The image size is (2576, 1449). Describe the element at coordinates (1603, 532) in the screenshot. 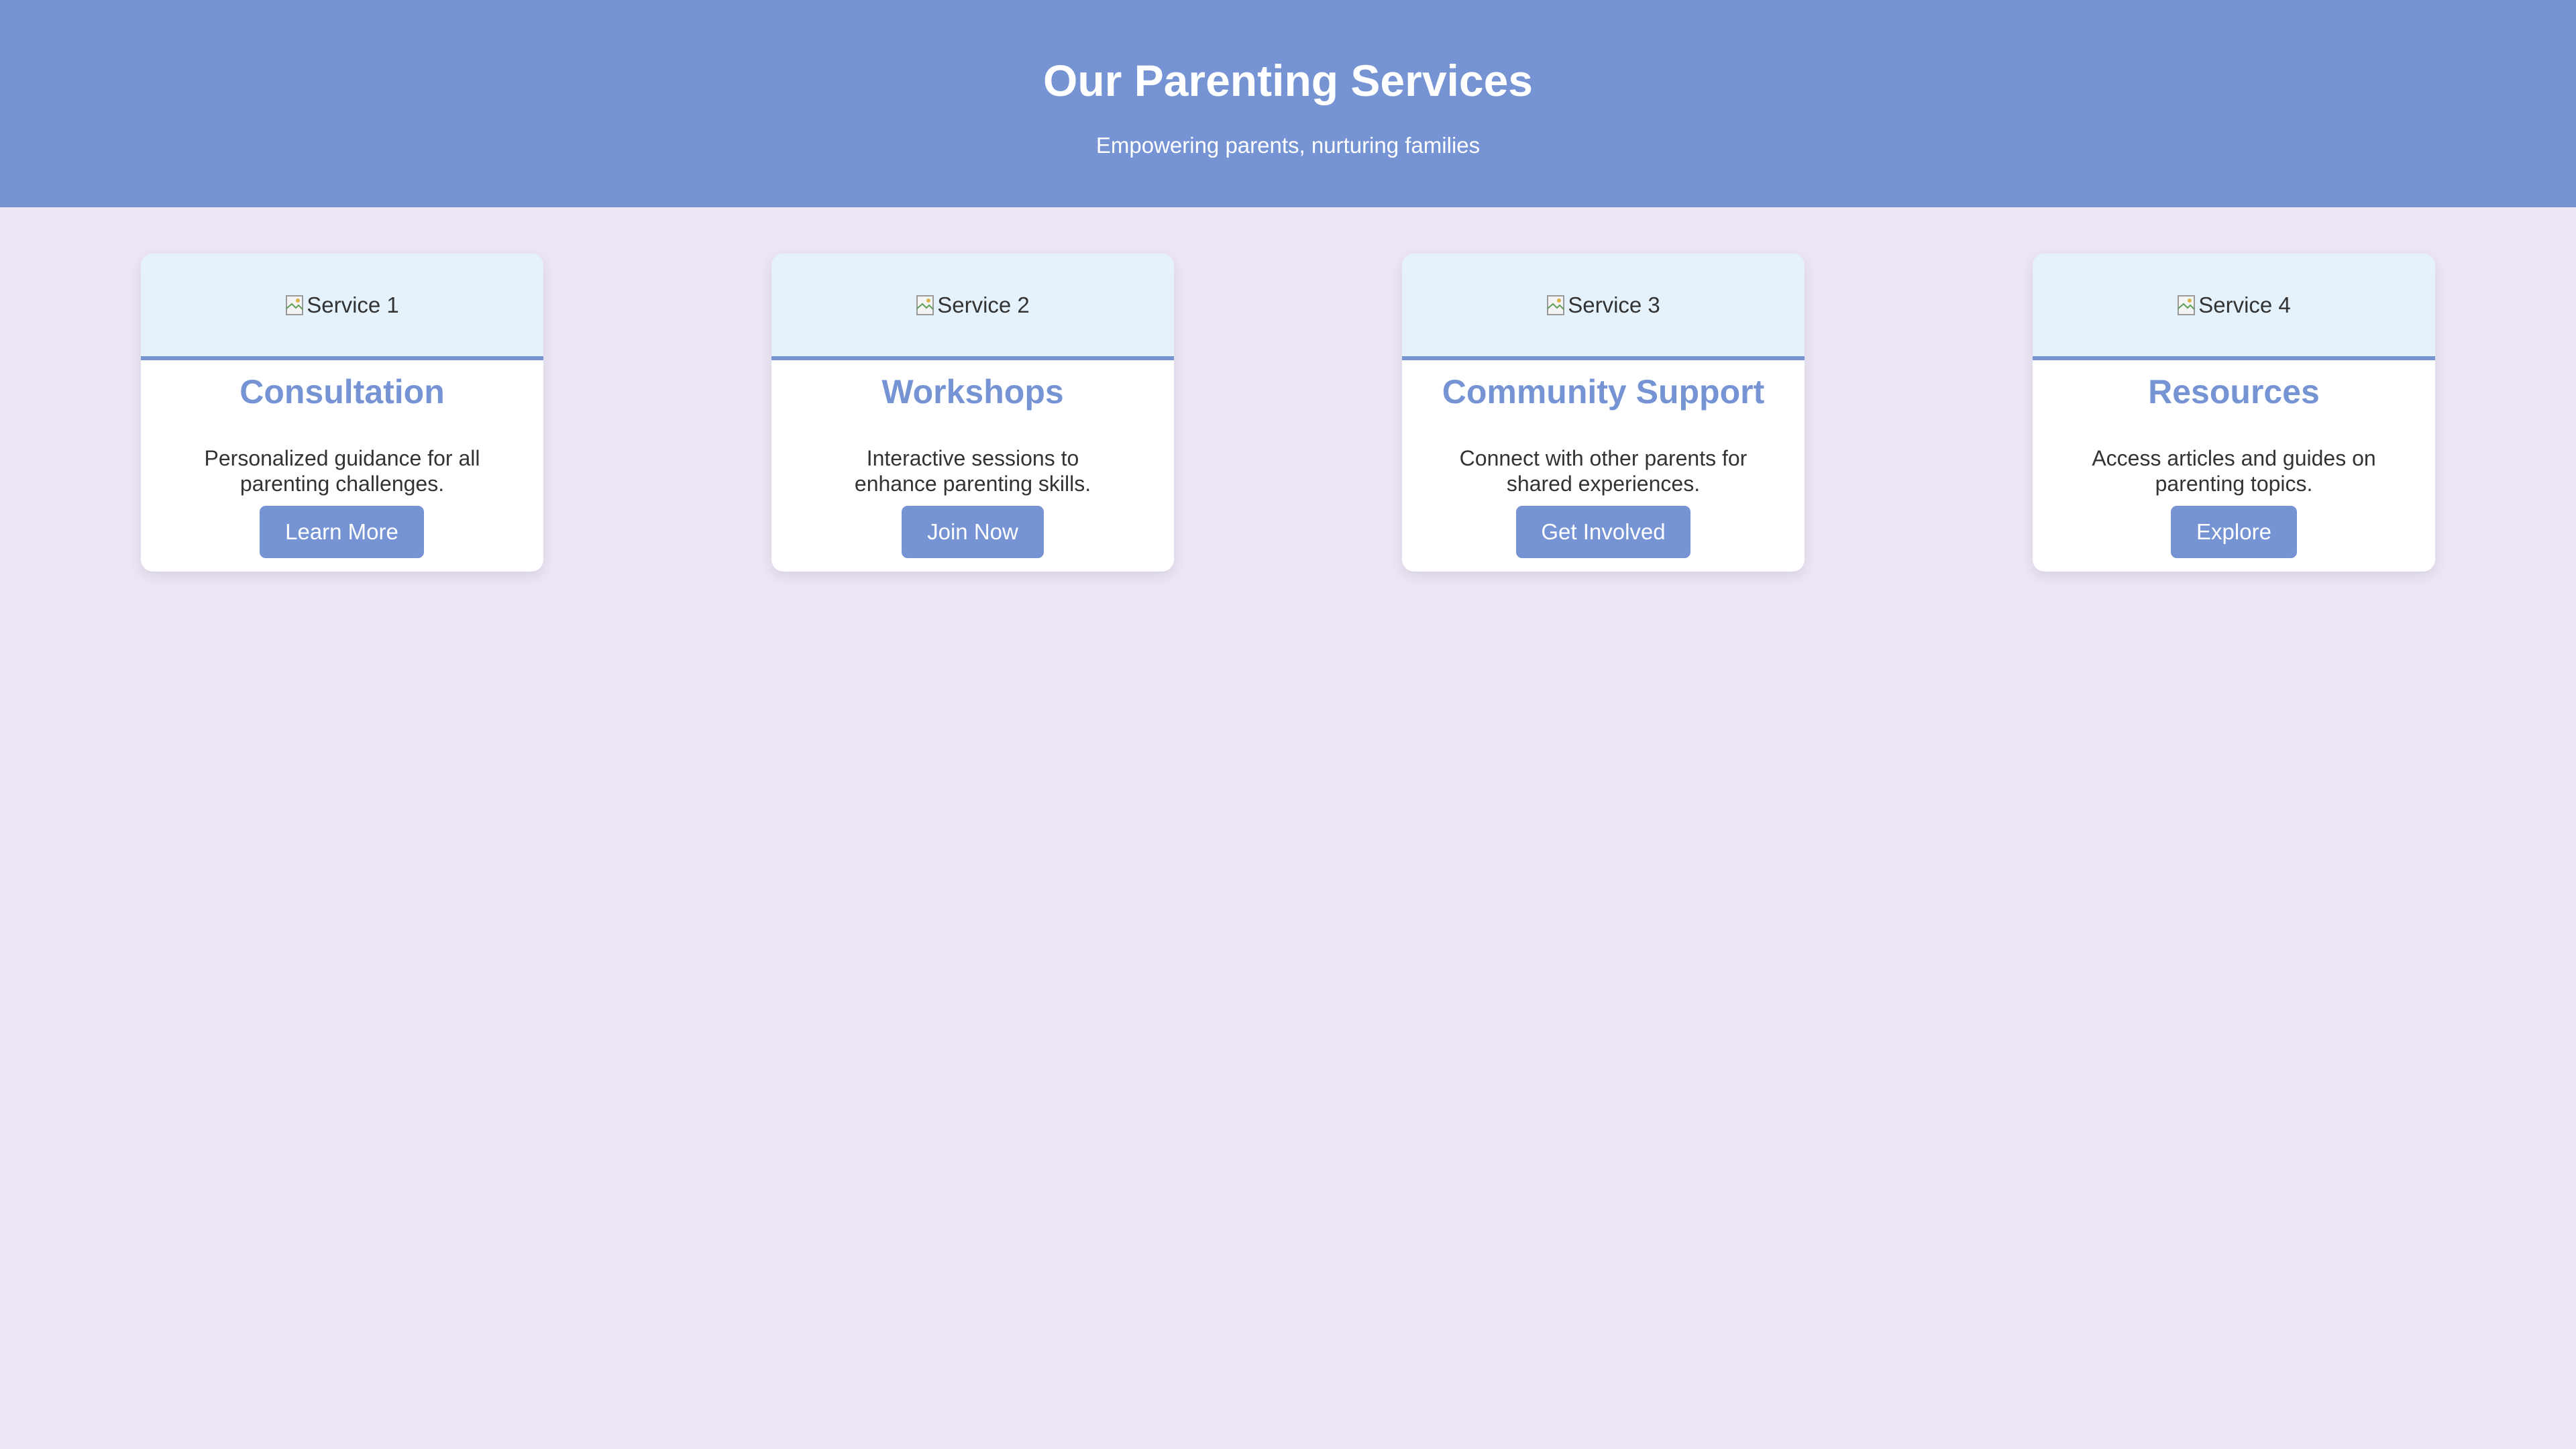

I see `get-involved-button: Get Involved` at that location.